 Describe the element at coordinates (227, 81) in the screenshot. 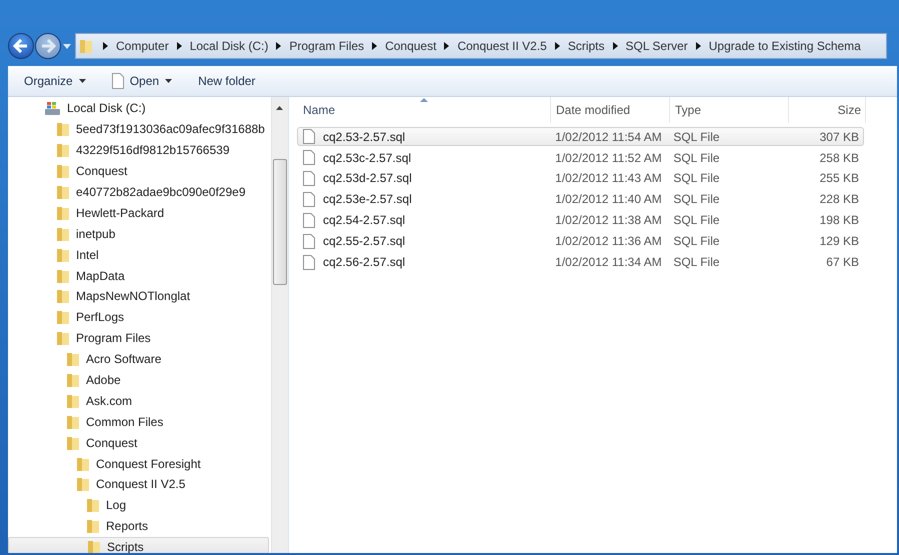

I see `toolbar-button: New folder` at that location.